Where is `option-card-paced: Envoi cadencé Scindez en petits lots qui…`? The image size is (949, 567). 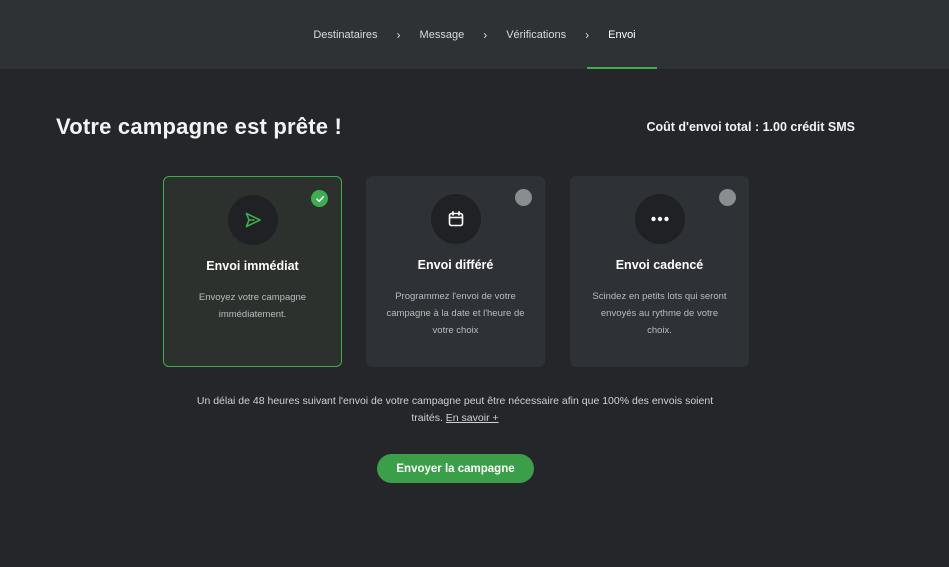
option-card-paced: Envoi cadencé Scindez en petits lots qui… is located at coordinates (659, 271).